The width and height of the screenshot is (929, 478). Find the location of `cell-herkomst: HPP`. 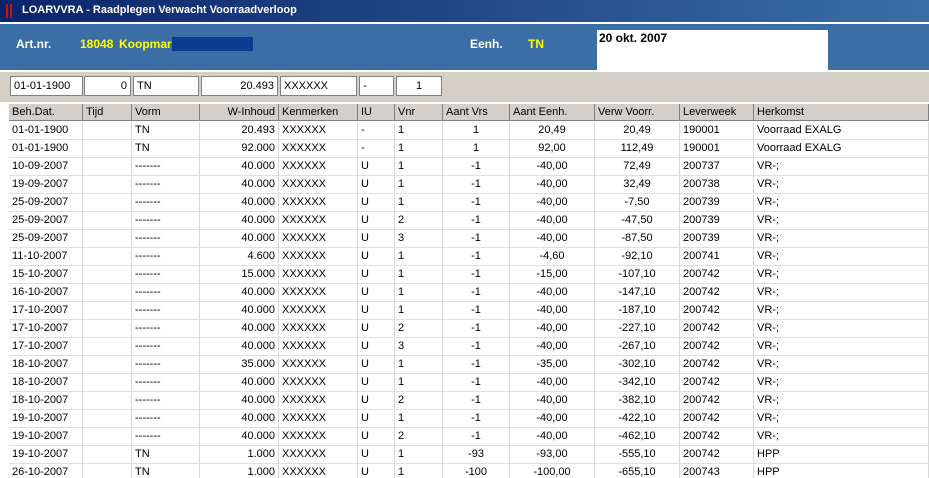

cell-herkomst: HPP is located at coordinates (841, 471).